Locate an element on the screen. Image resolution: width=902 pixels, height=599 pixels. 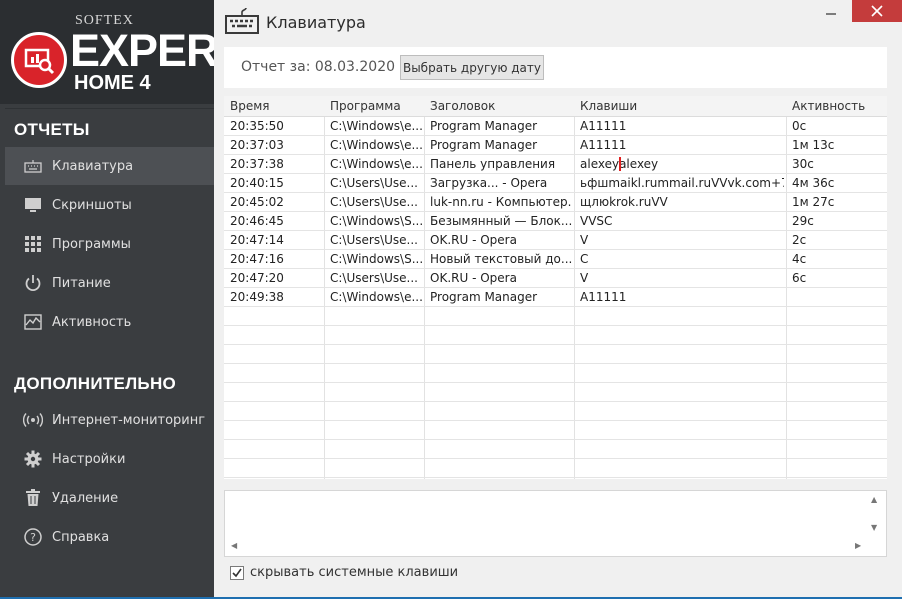
hide-system-keys-checkbox is located at coordinates (237, 572).